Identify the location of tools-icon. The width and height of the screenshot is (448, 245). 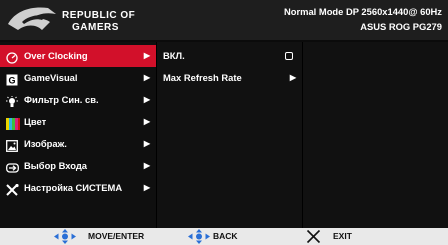
(12, 189).